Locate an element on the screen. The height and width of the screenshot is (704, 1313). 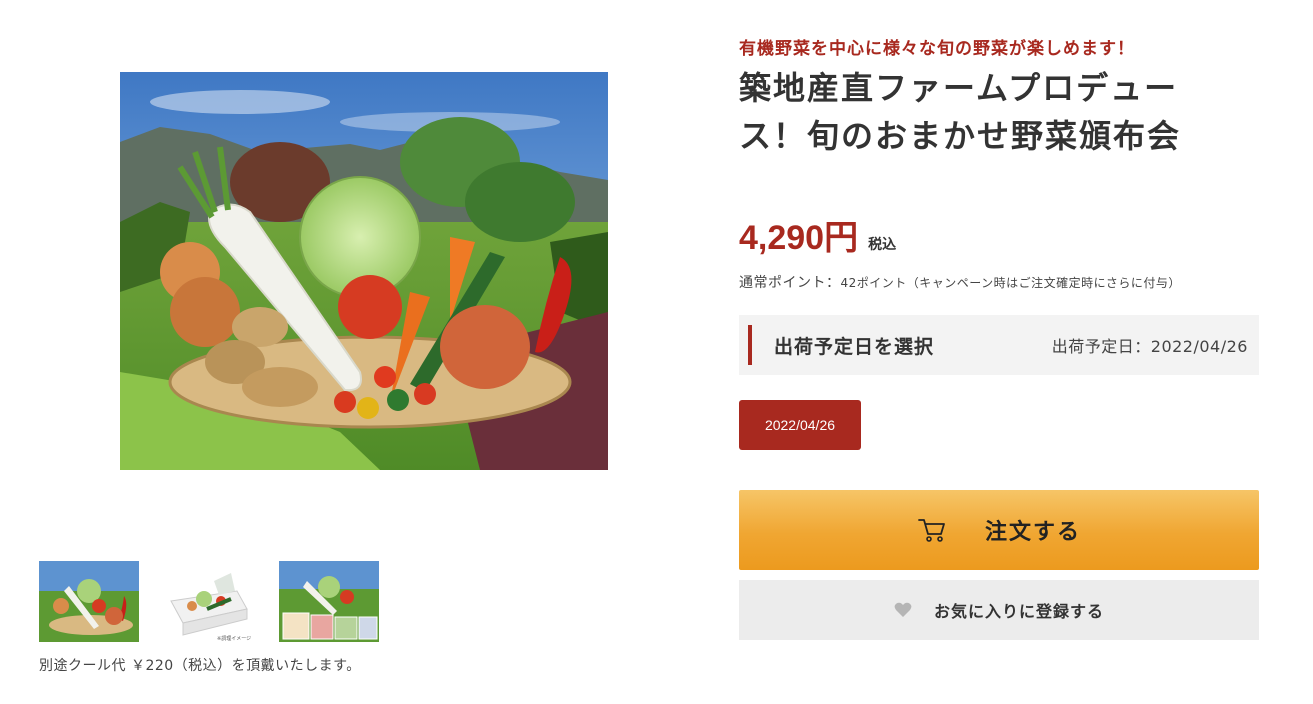
order-button-label: 注文する is located at coordinates (1032, 532).